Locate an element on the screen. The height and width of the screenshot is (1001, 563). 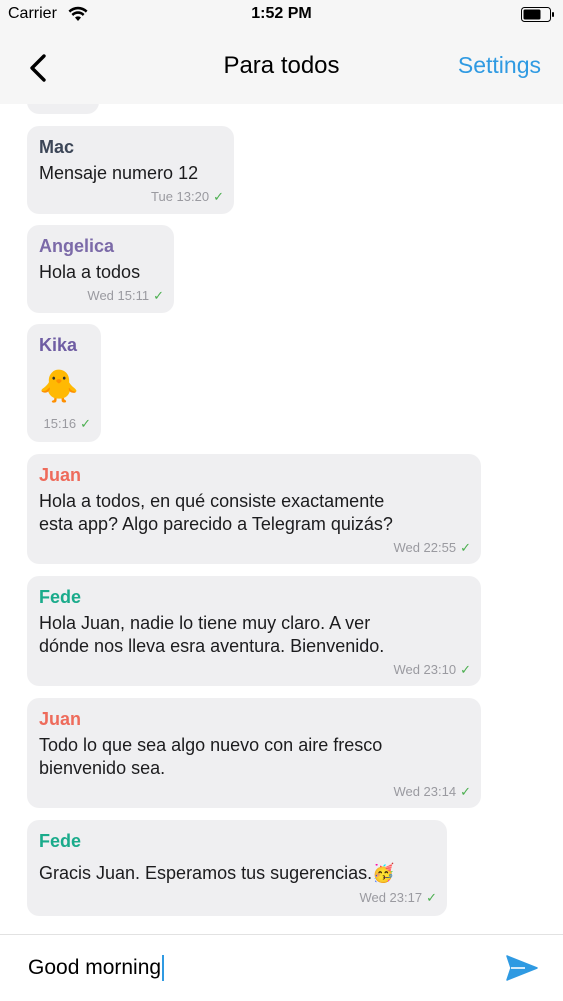
message-bubble: Mac Mensaje numero 12 Tue 13:20 ✓ is located at coordinates (130, 170).